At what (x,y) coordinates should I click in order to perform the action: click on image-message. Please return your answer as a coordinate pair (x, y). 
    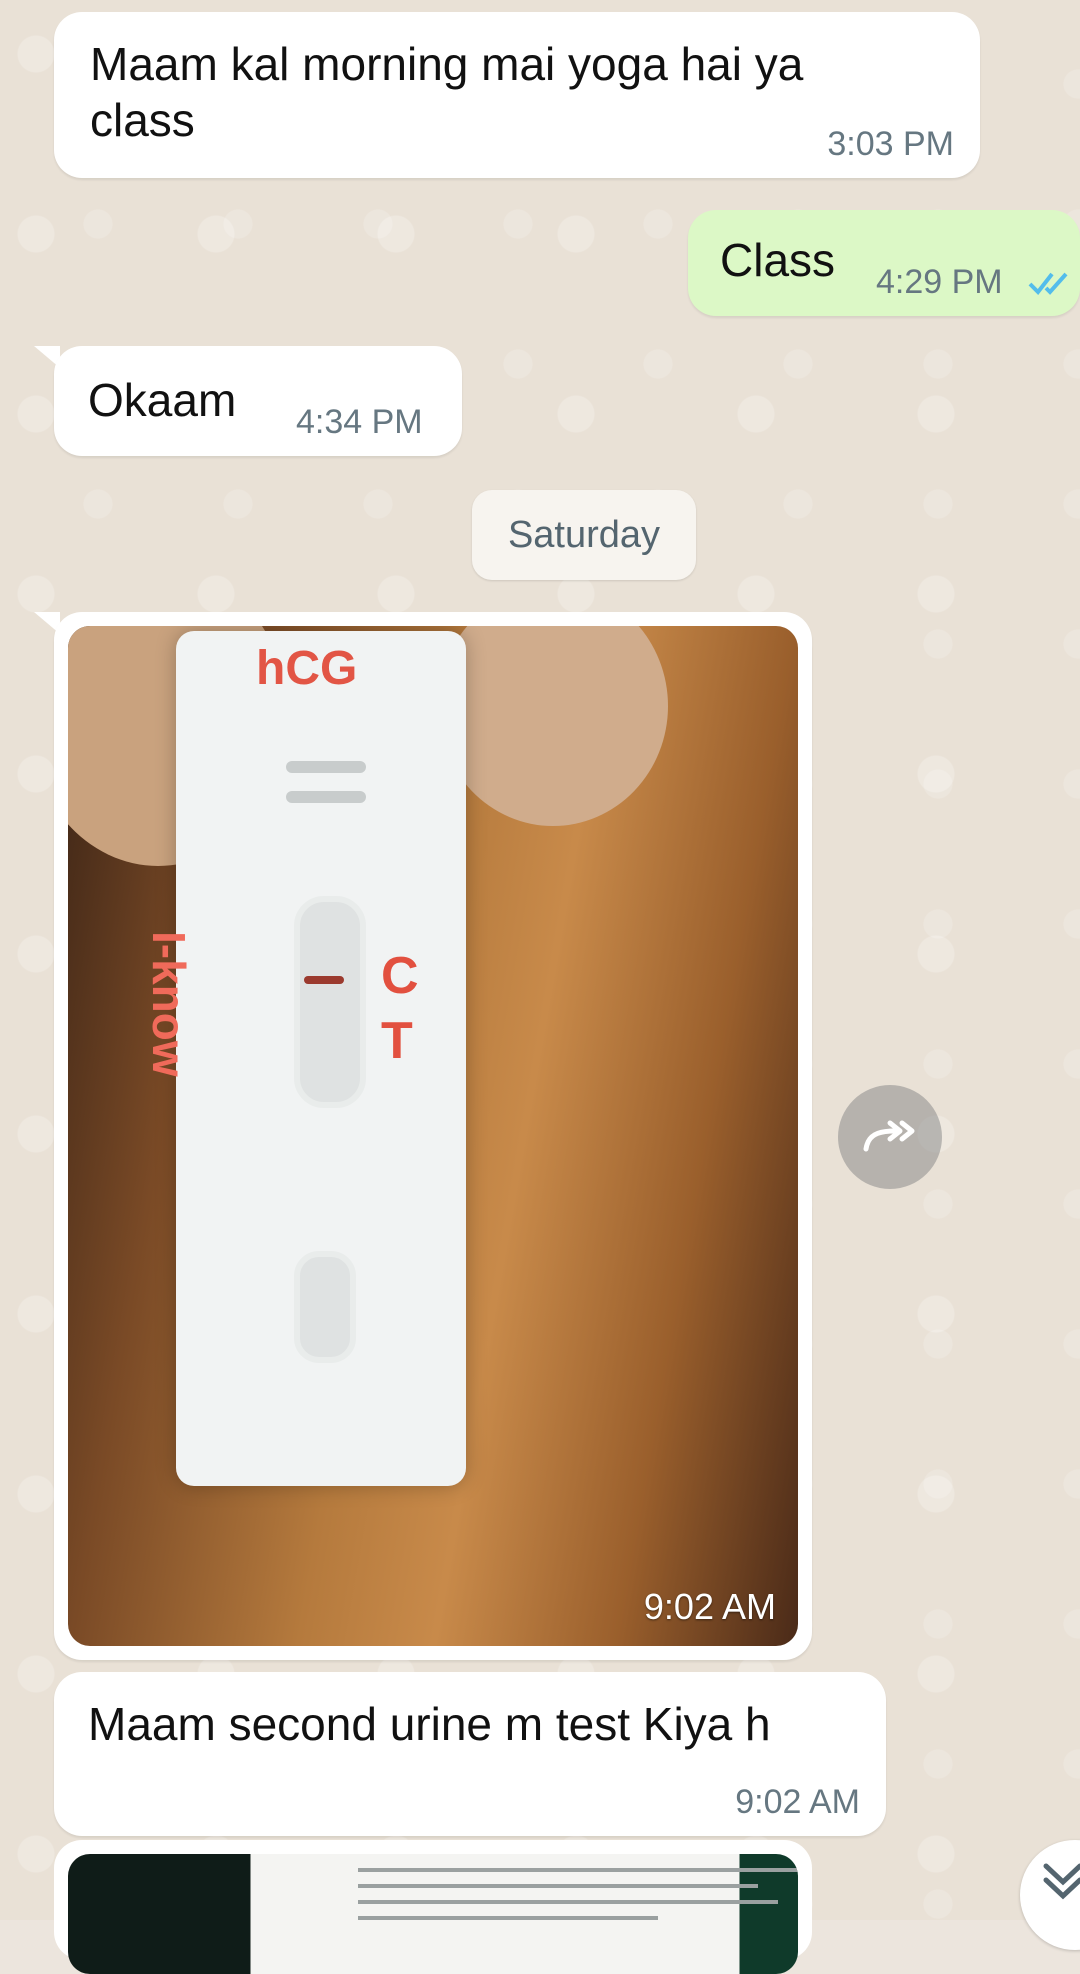
    Looking at the image, I should click on (433, 1907).